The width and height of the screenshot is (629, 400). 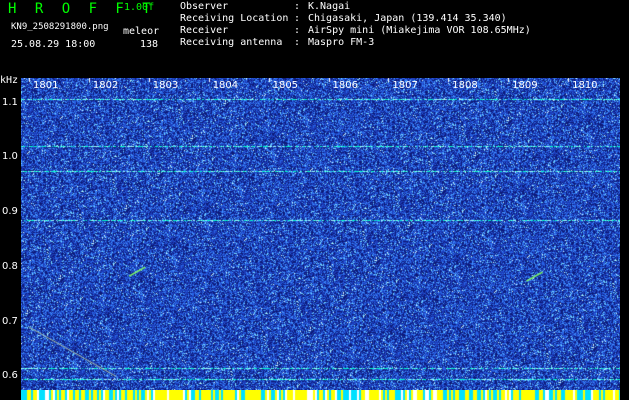 I want to click on y-tick-label: 0.6, so click(x=10, y=376).